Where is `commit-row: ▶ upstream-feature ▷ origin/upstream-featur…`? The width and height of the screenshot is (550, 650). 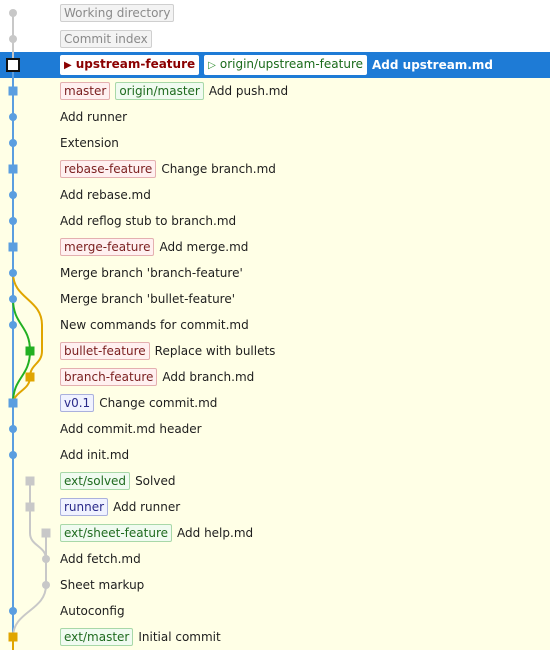 commit-row: ▶ upstream-feature ▷ origin/upstream-featur… is located at coordinates (275, 65).